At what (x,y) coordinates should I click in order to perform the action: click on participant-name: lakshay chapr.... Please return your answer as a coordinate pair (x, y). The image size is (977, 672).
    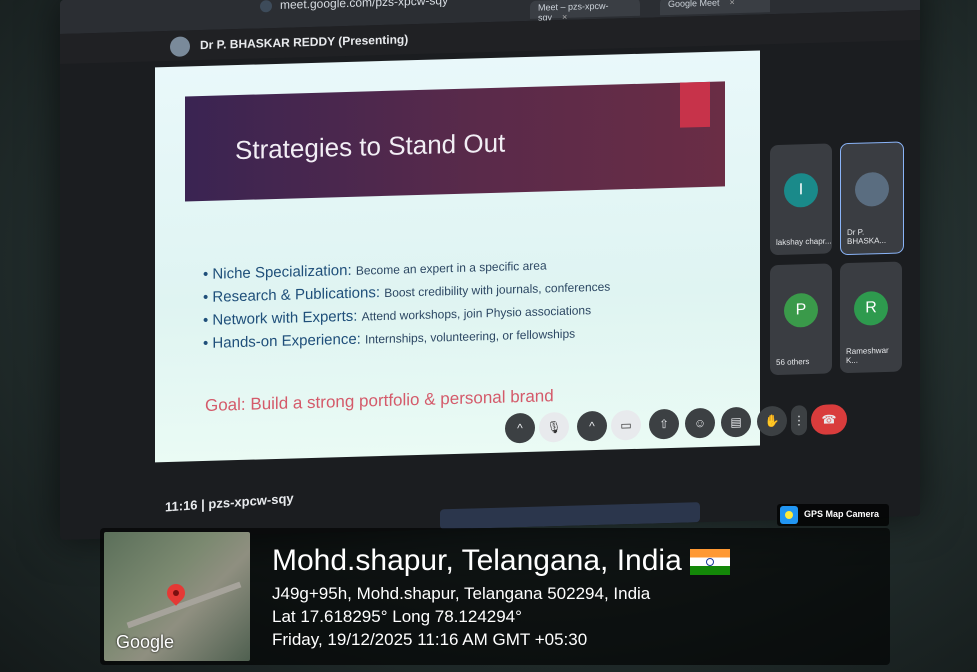
    Looking at the image, I should click on (804, 242).